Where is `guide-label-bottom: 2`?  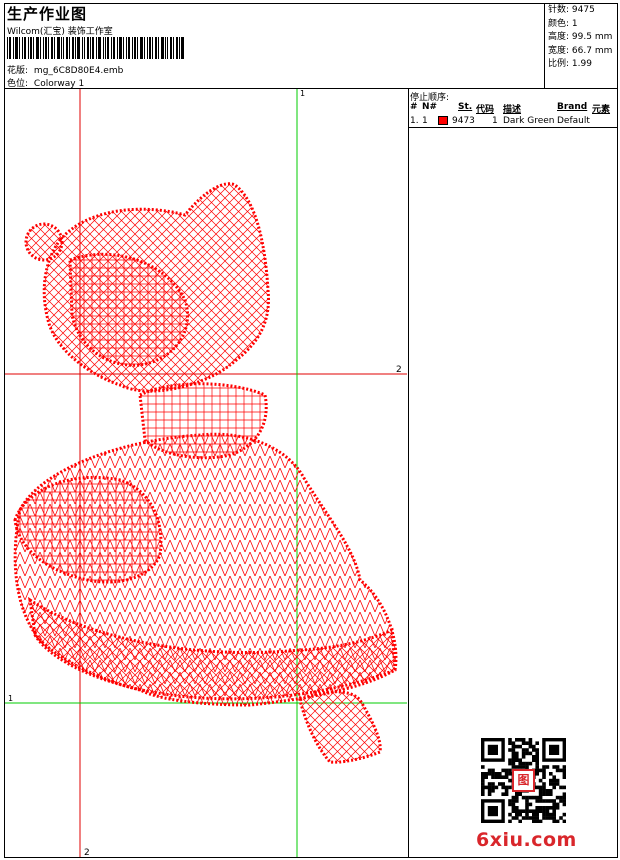
guide-label-bottom: 2 is located at coordinates (87, 853).